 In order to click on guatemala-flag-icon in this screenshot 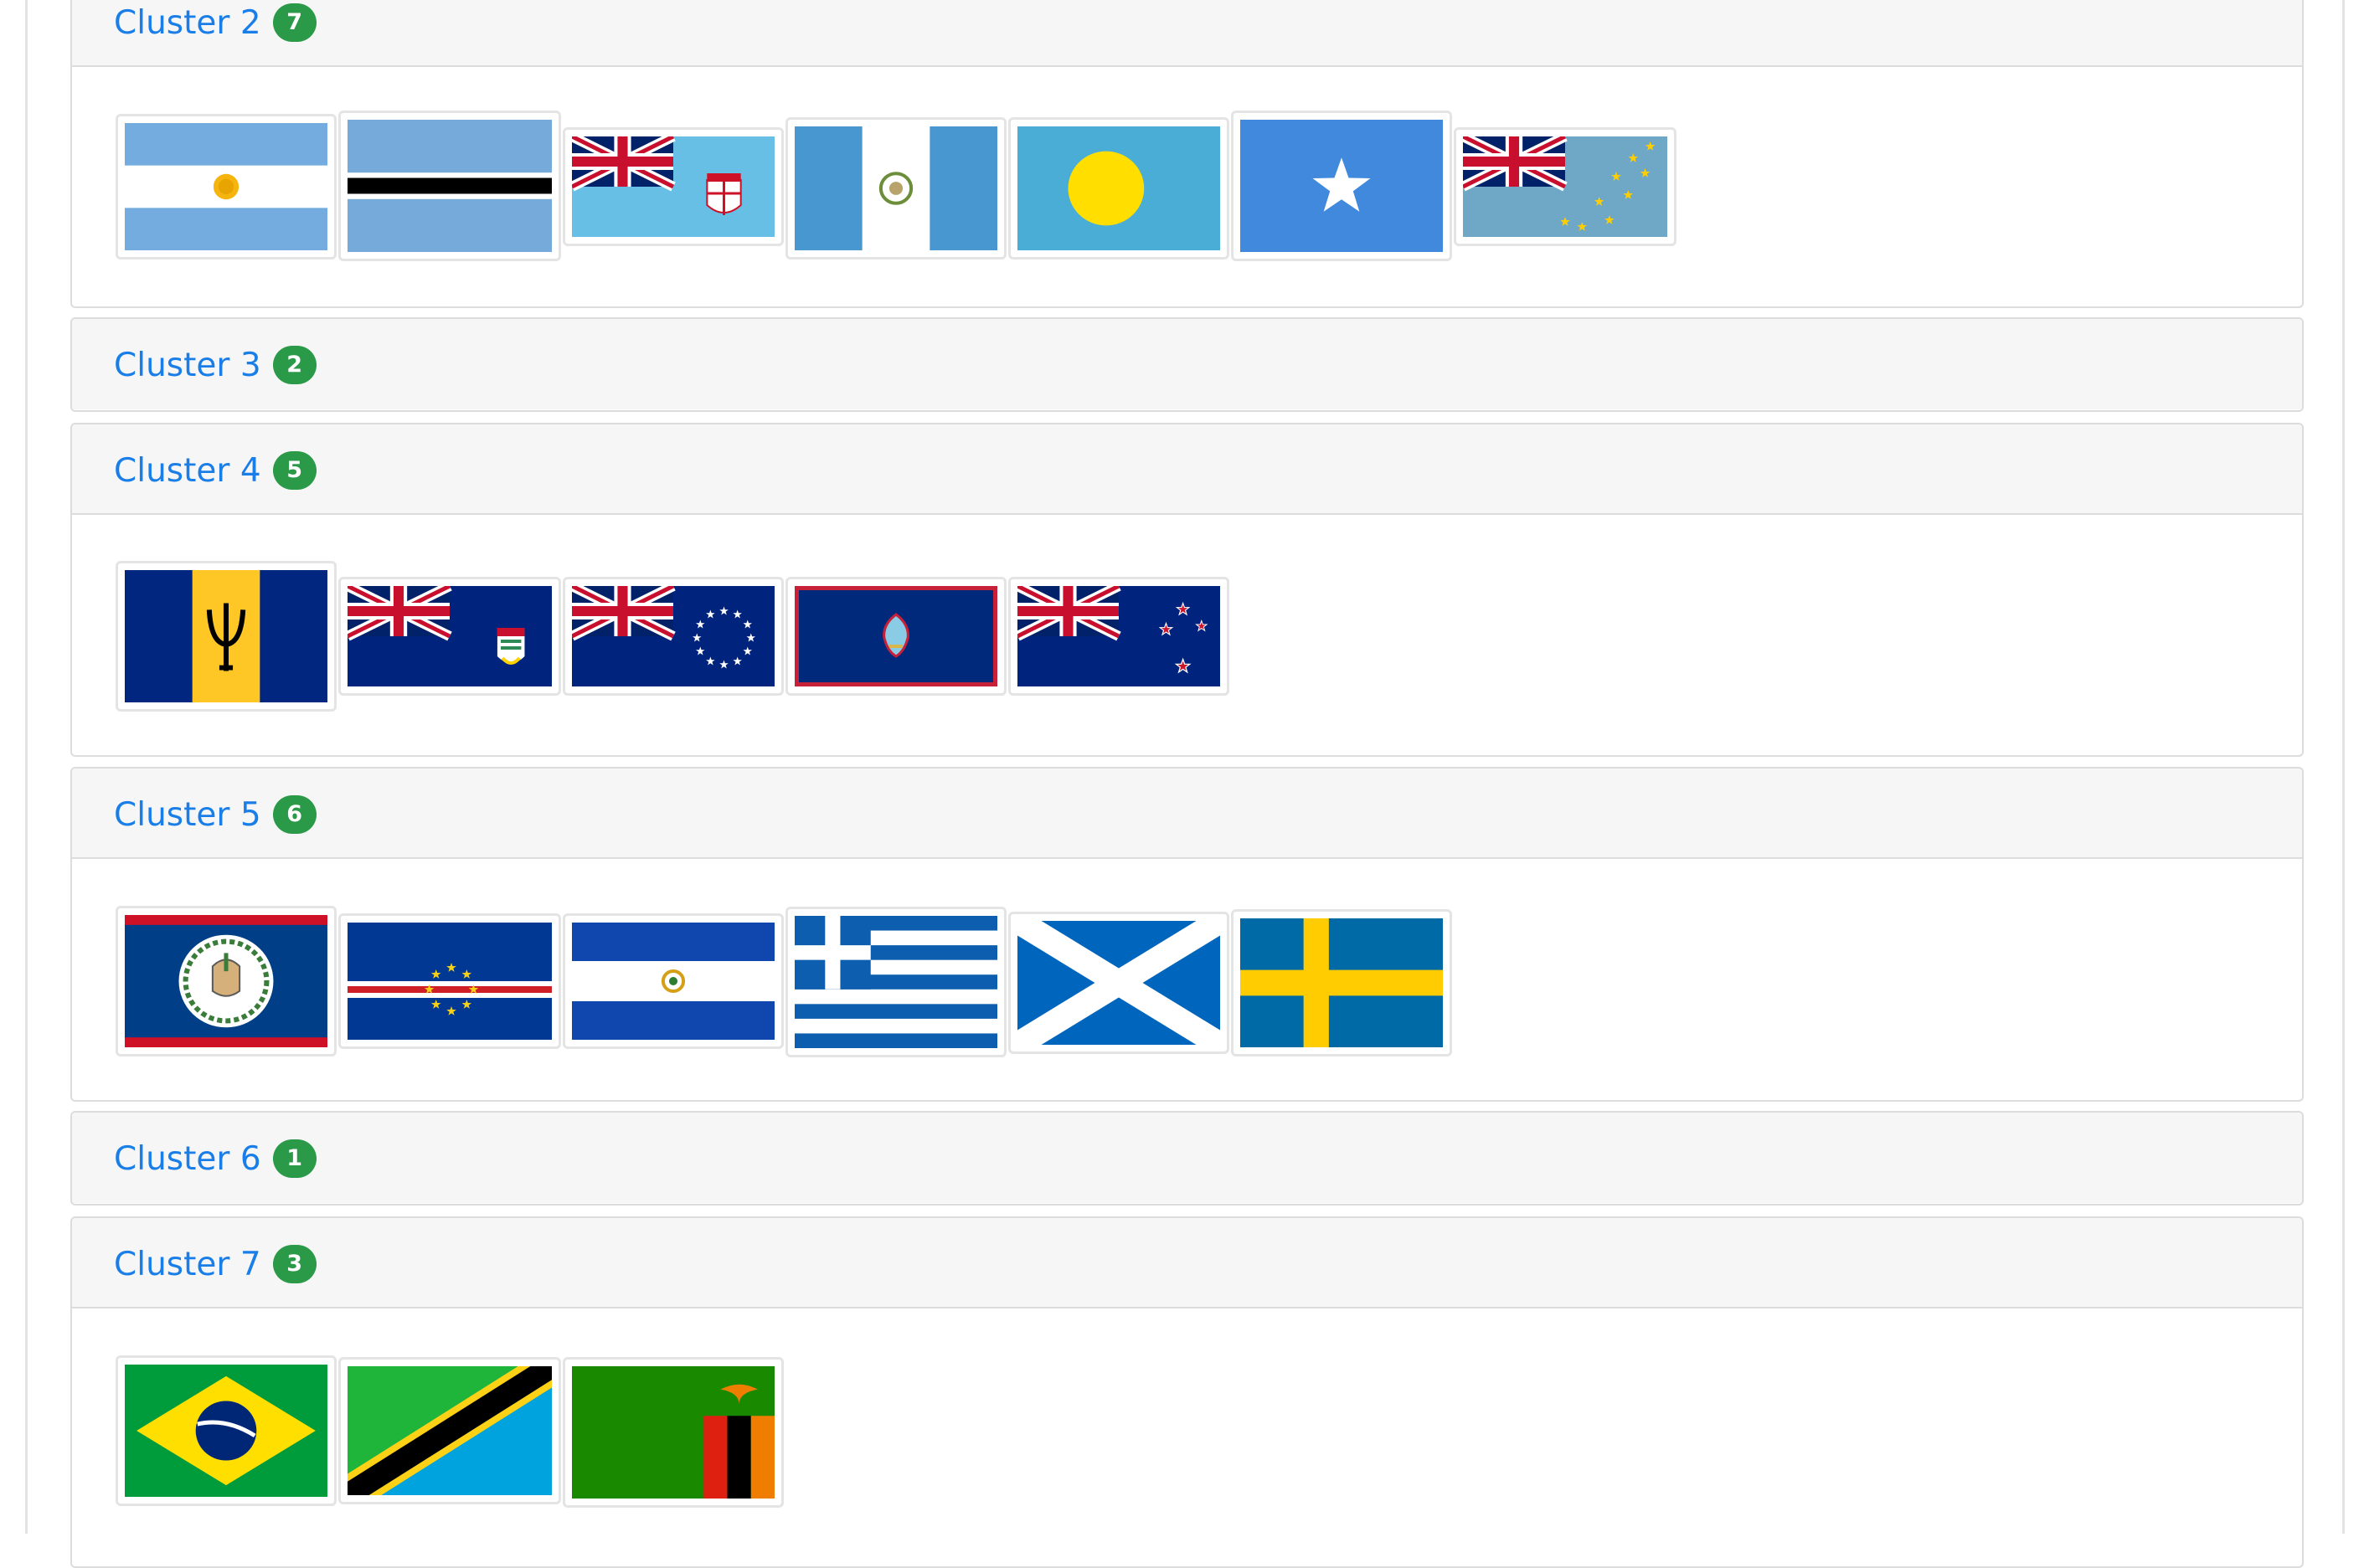, I will do `click(896, 188)`.